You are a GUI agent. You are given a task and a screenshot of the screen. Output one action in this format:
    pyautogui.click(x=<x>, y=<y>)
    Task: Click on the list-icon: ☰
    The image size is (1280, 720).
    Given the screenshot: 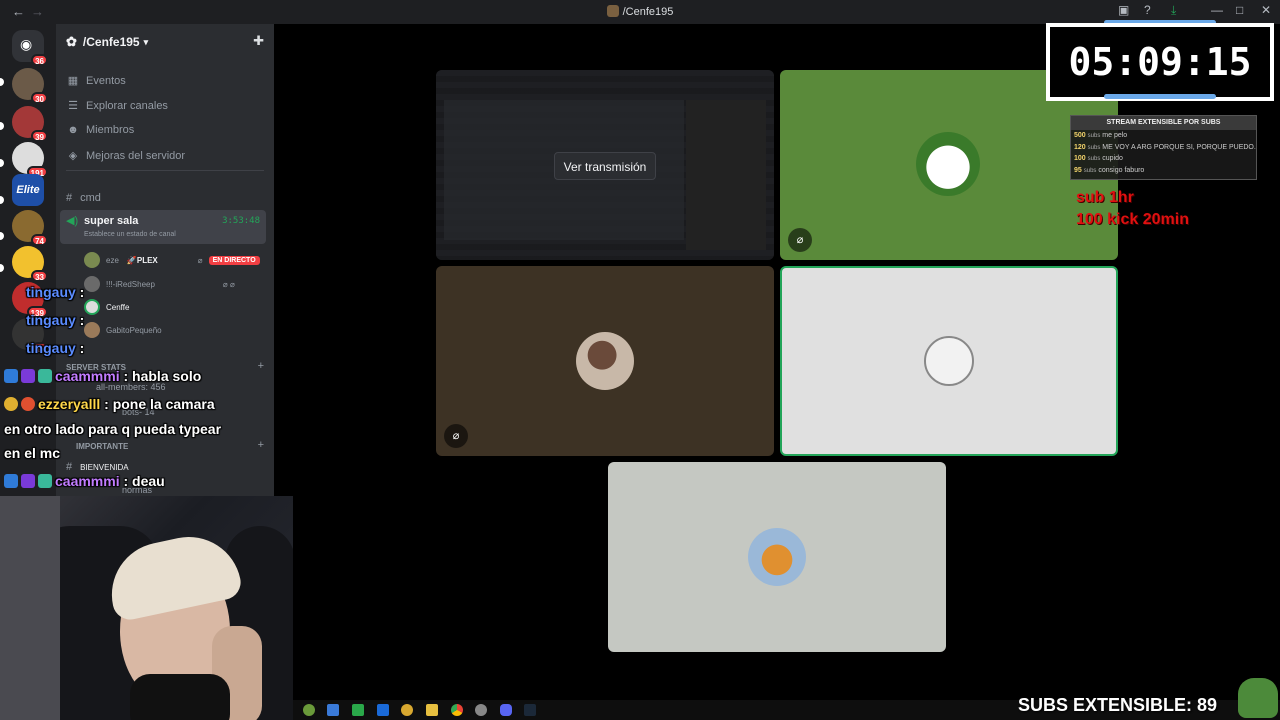 What is the action you would take?
    pyautogui.click(x=73, y=106)
    